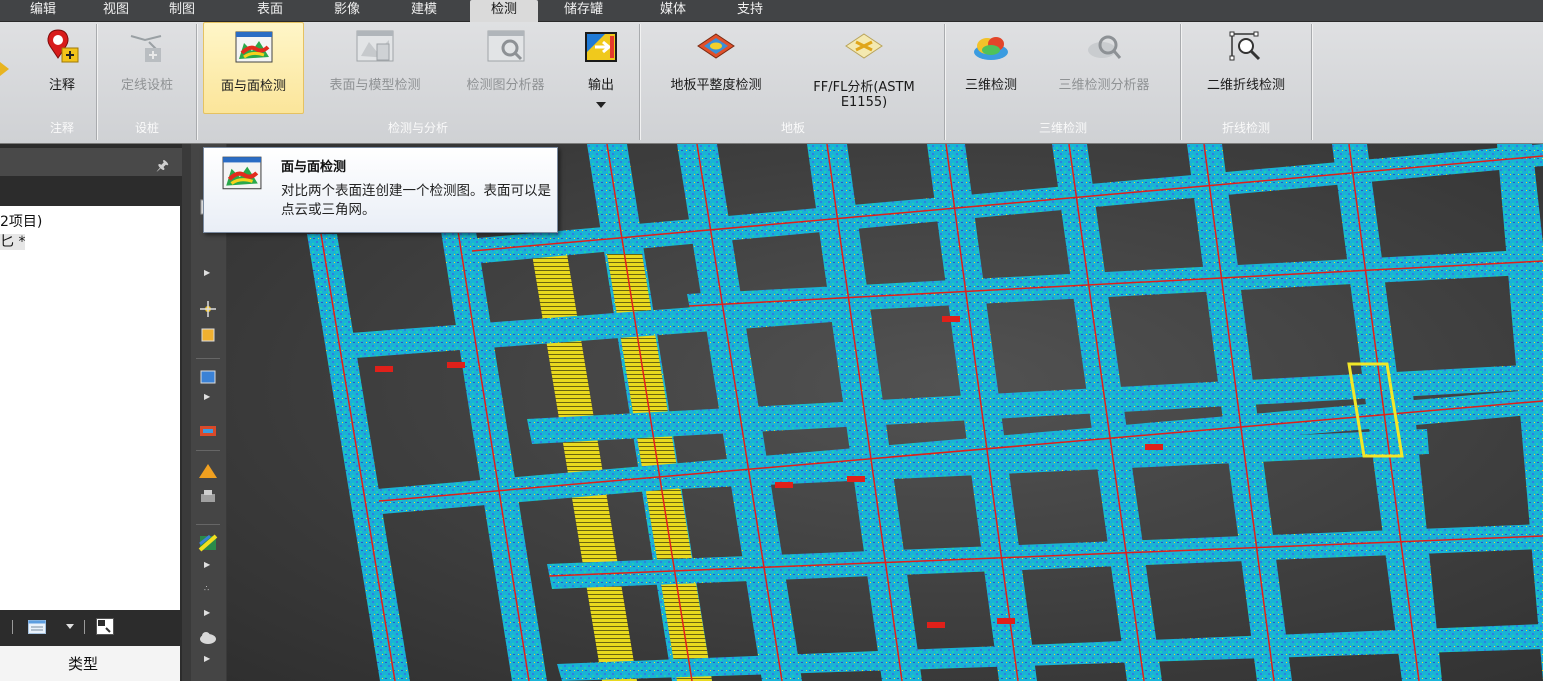 The image size is (1543, 681). I want to click on tree-item-pointcloud: 匕 *, so click(13, 241).